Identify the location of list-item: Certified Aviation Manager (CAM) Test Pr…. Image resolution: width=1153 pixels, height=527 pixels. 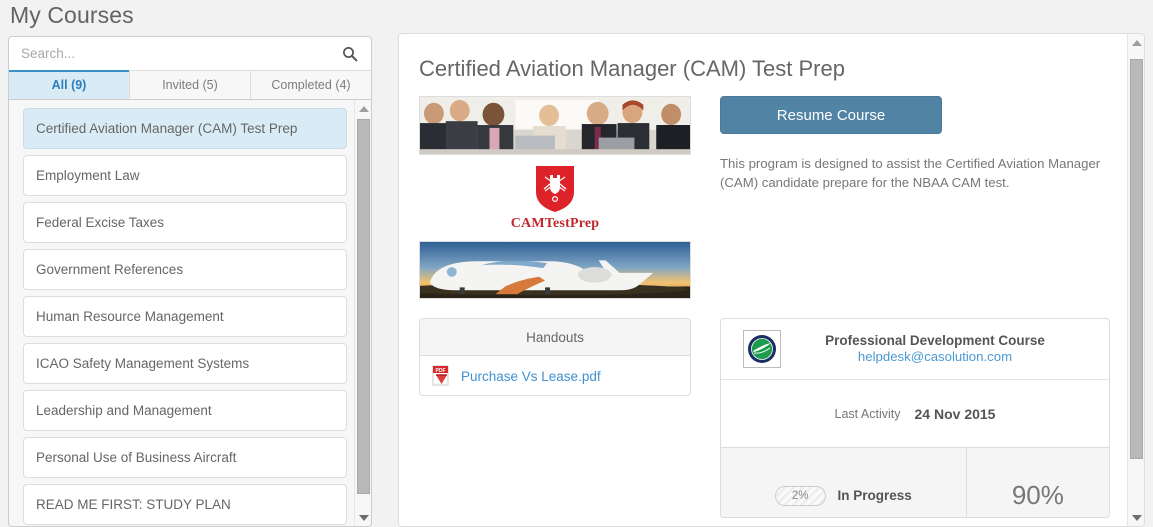
(185, 128).